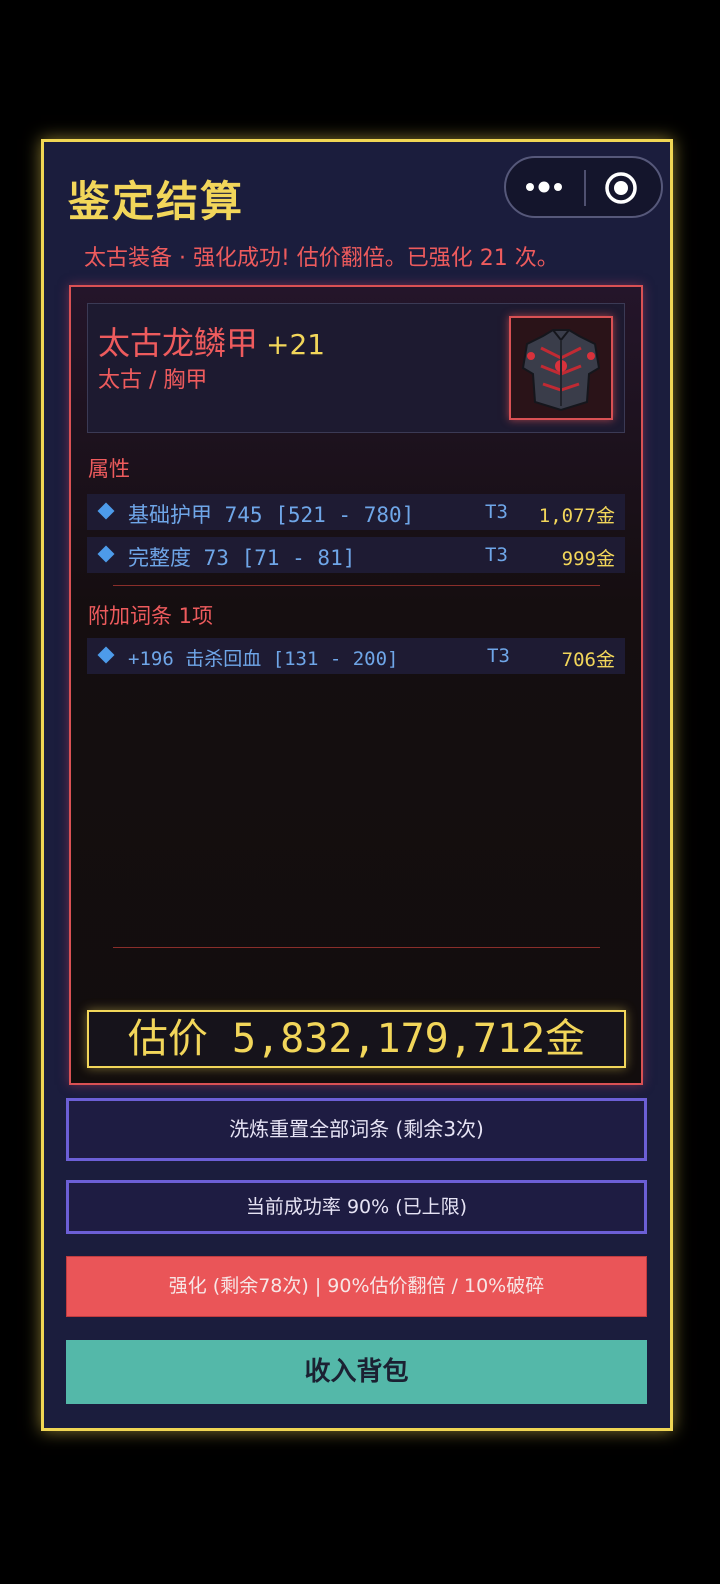  What do you see at coordinates (498, 656) in the screenshot?
I see `affix-tier: T3` at bounding box center [498, 656].